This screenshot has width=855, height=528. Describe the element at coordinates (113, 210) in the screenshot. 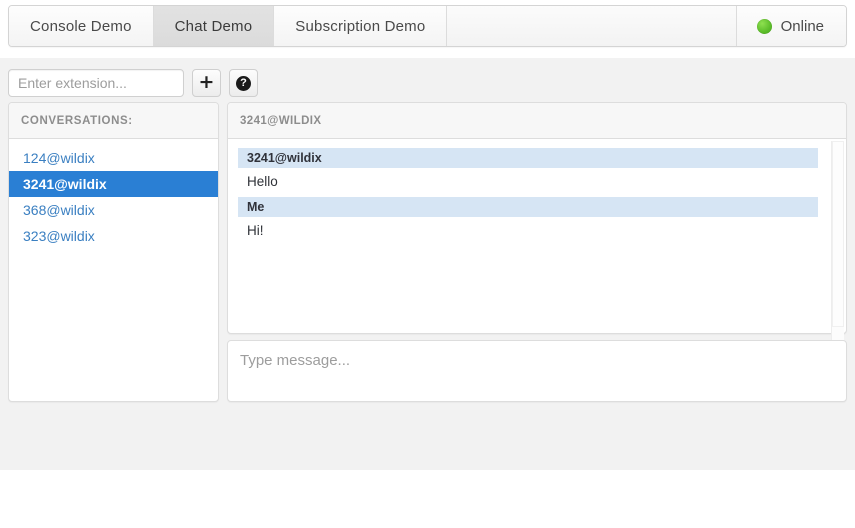

I see `list-item: 368@wildix` at that location.